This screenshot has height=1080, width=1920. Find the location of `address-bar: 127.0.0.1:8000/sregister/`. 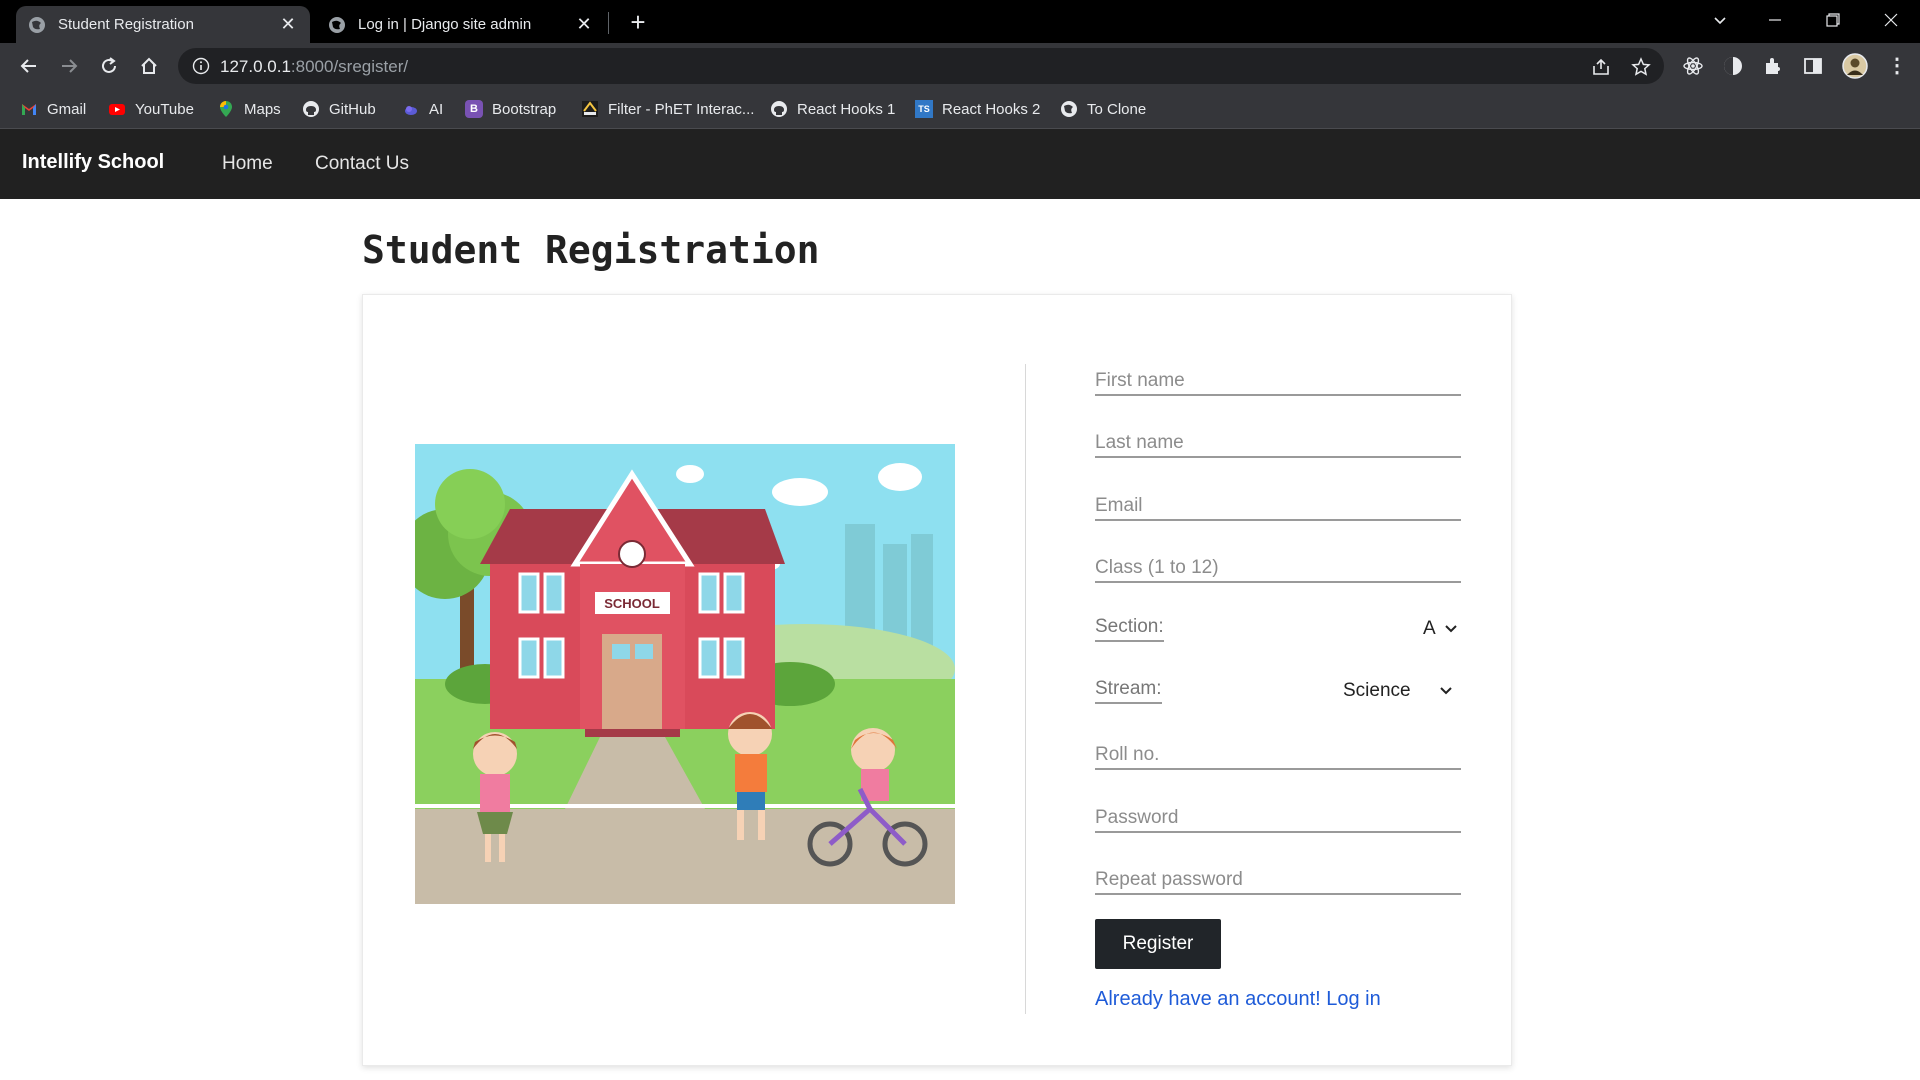

address-bar: 127.0.0.1:8000/sregister/ is located at coordinates (921, 66).